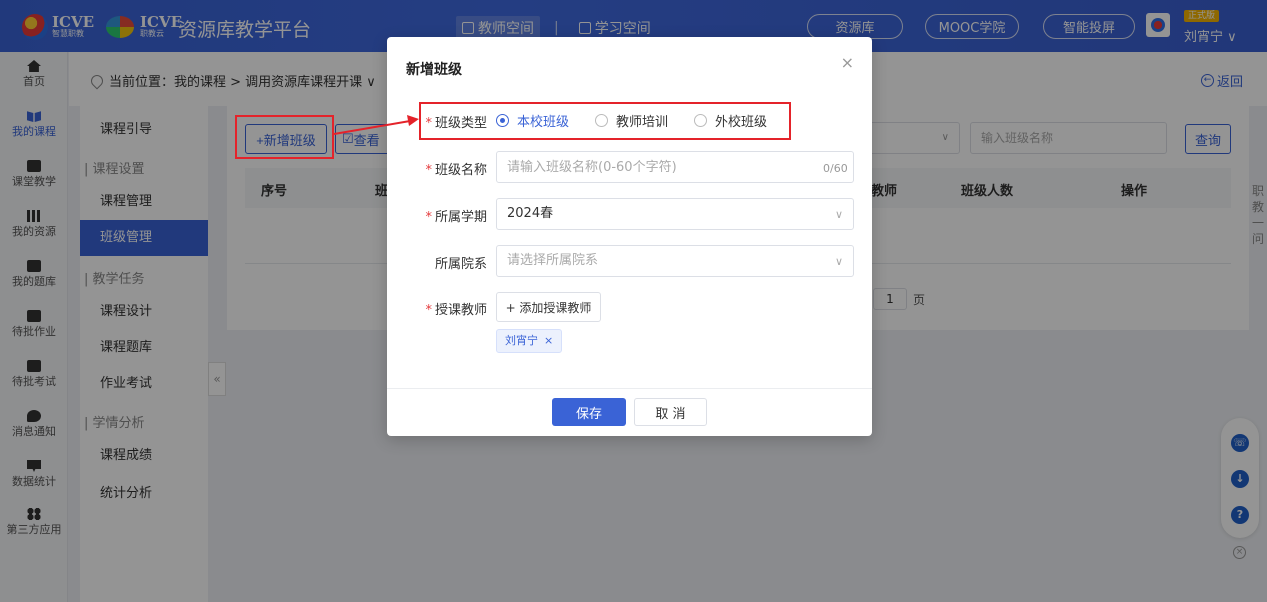 The height and width of the screenshot is (602, 1267). I want to click on teacher-label-text: 授课教师, so click(460, 310).